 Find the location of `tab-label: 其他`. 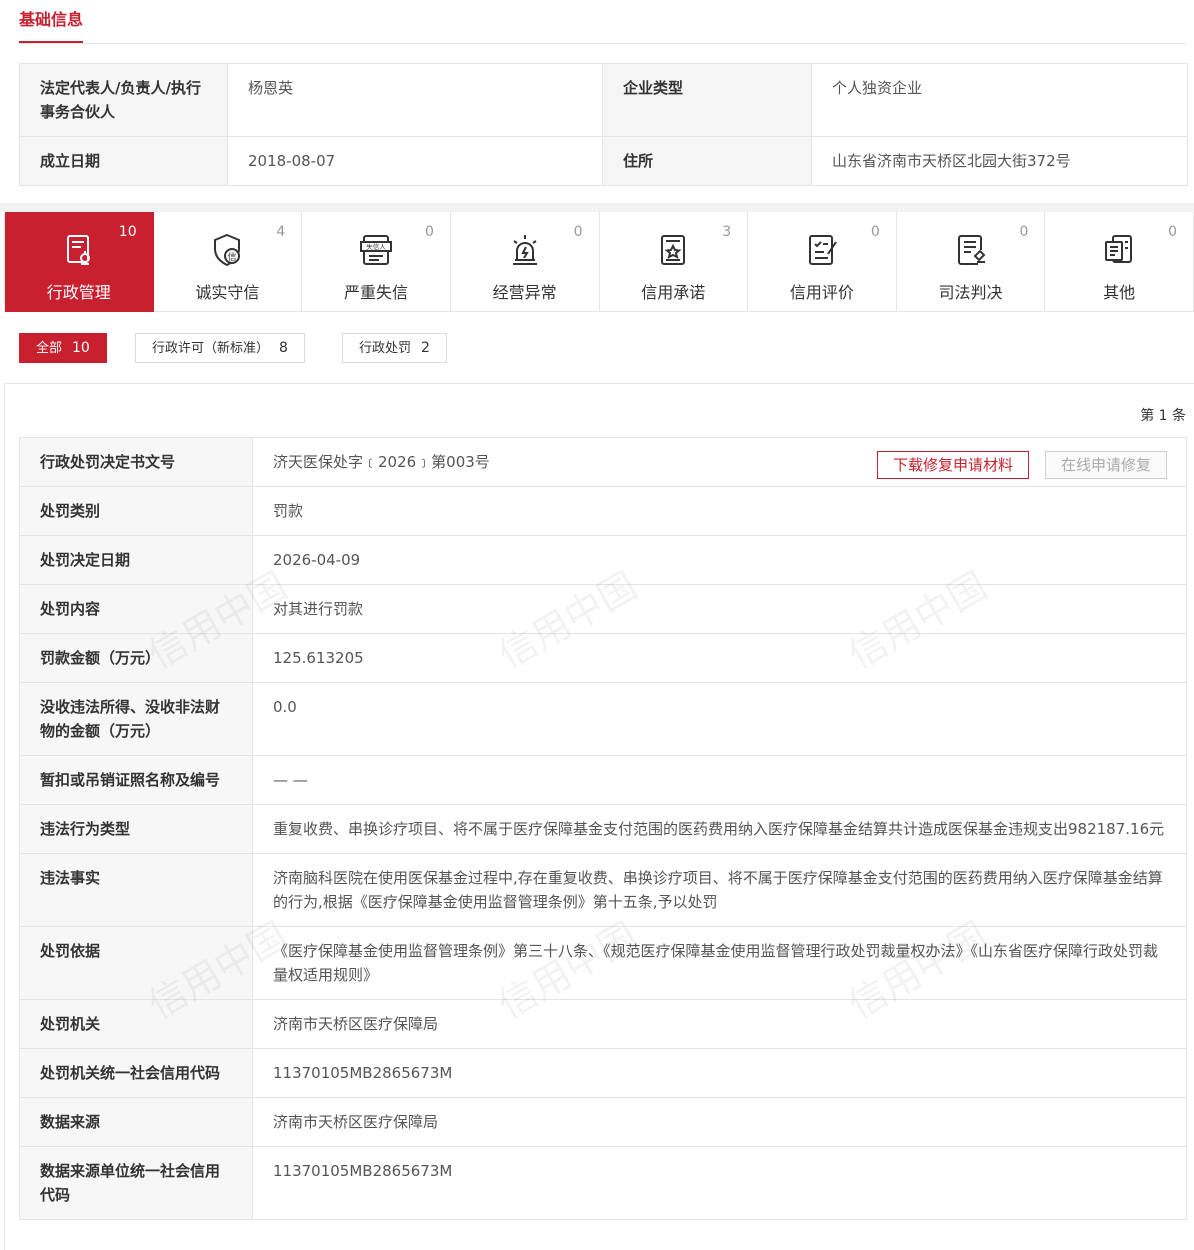

tab-label: 其他 is located at coordinates (1119, 292).